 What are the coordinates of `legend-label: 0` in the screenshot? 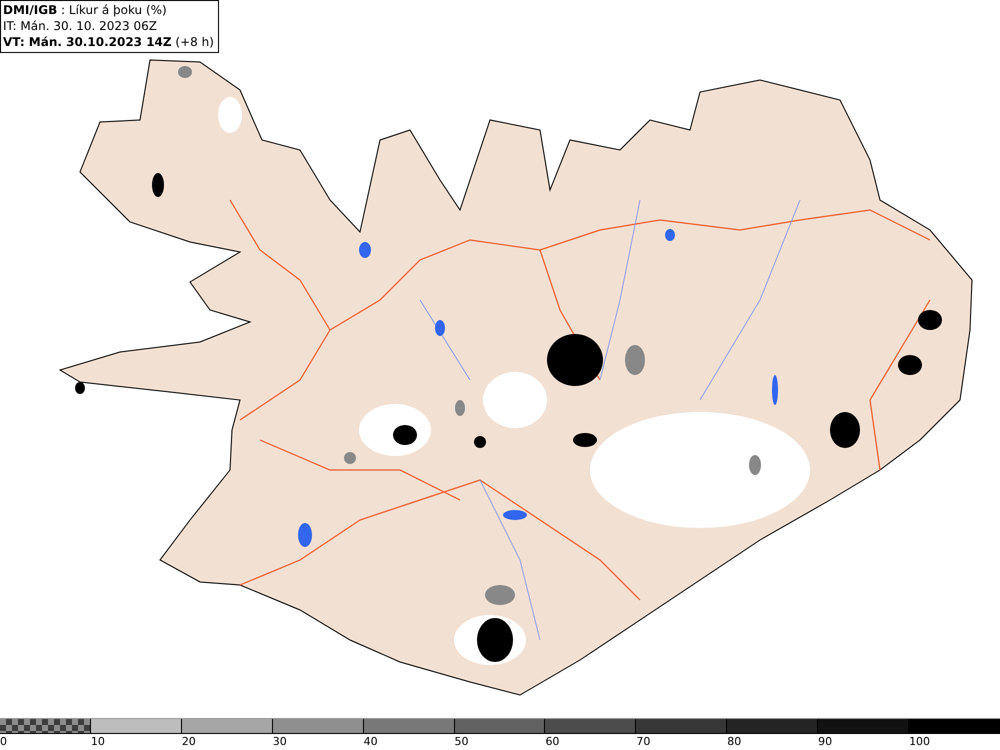 It's located at (3, 741).